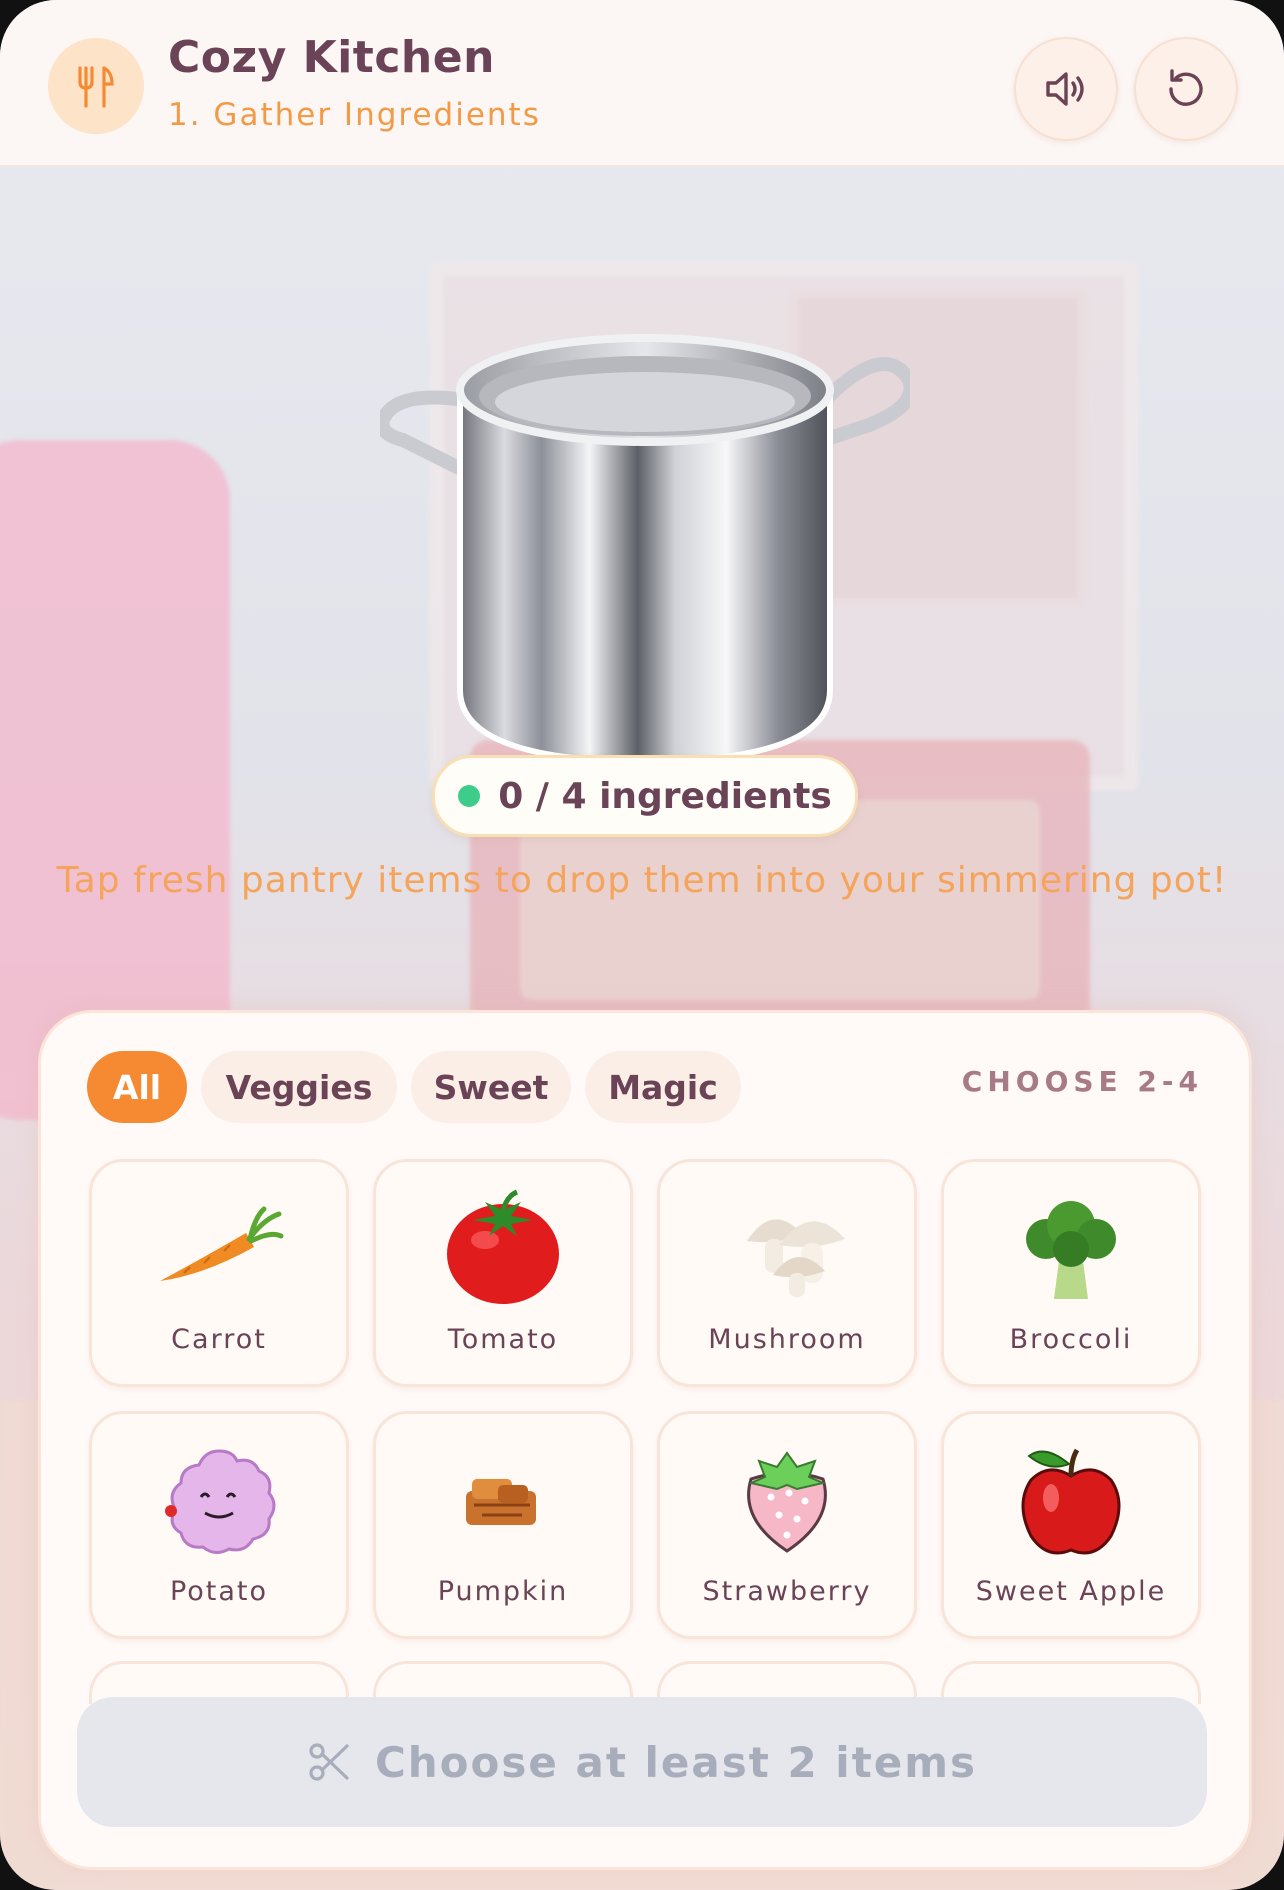 This screenshot has width=1284, height=1890. Describe the element at coordinates (219, 1591) in the screenshot. I see `ingredient-label: Potato` at that location.